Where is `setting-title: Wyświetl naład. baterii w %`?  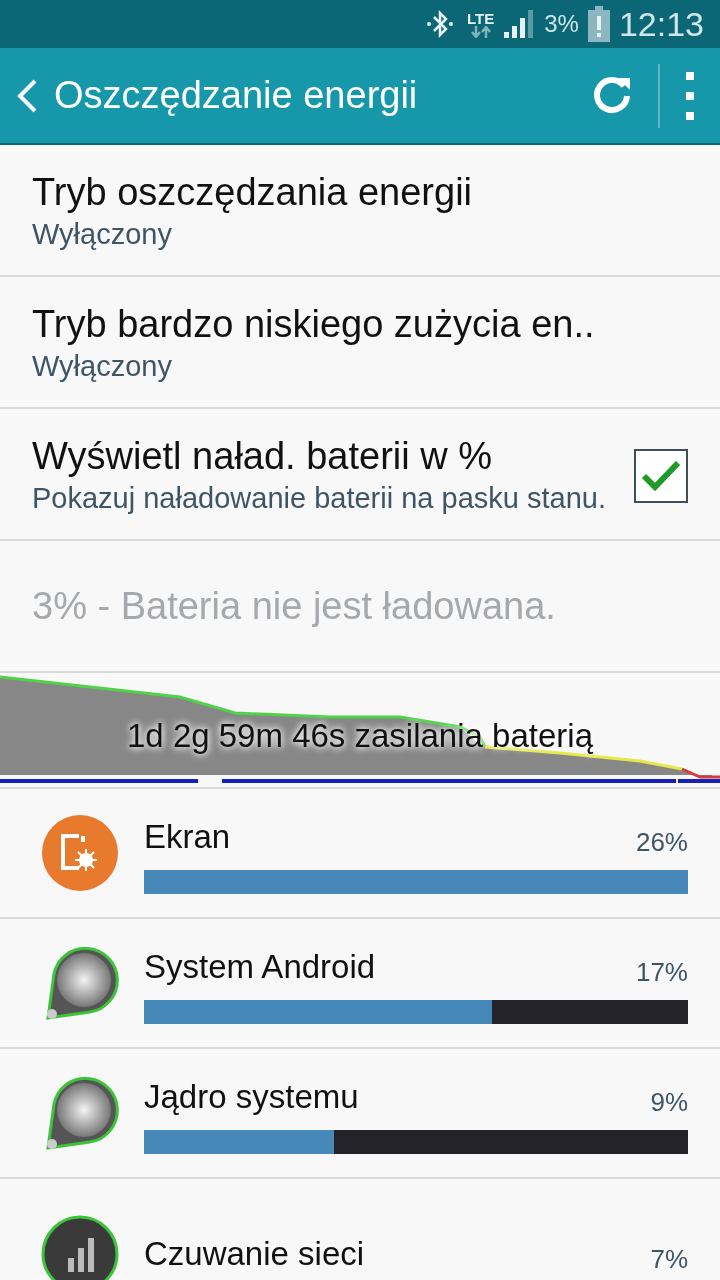
setting-title: Wyświetl naład. baterii w % is located at coordinates (263, 457).